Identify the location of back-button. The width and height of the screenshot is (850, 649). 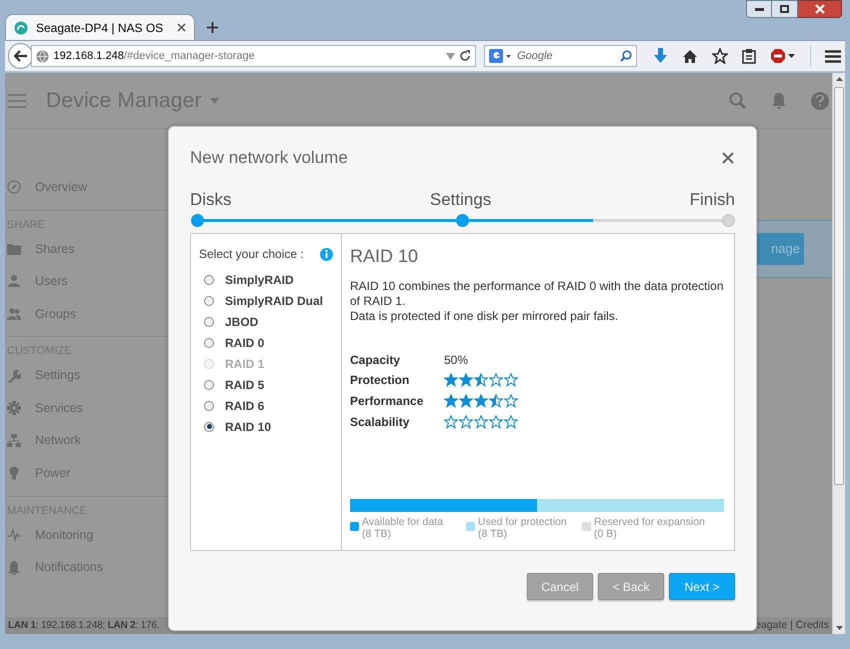
(21, 56).